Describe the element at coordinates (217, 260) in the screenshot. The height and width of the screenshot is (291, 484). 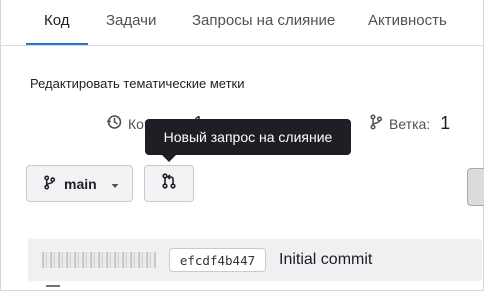
I see `commit-sha: efcdf4b447` at that location.